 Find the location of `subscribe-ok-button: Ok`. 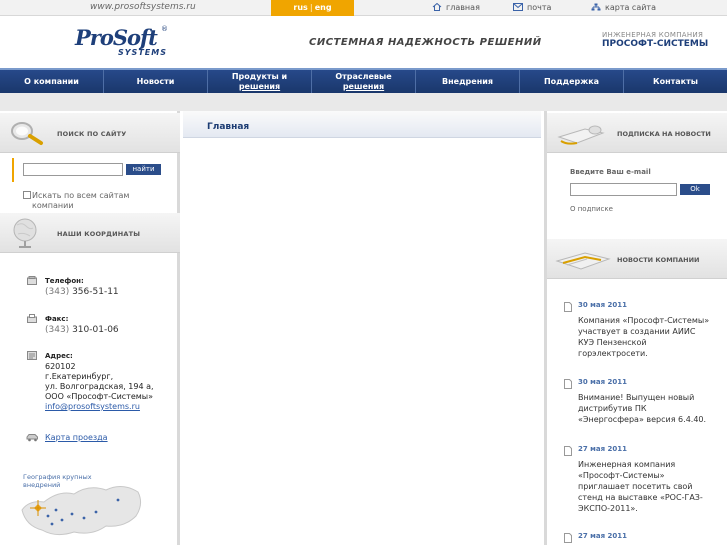

subscribe-ok-button: Ok is located at coordinates (695, 189).